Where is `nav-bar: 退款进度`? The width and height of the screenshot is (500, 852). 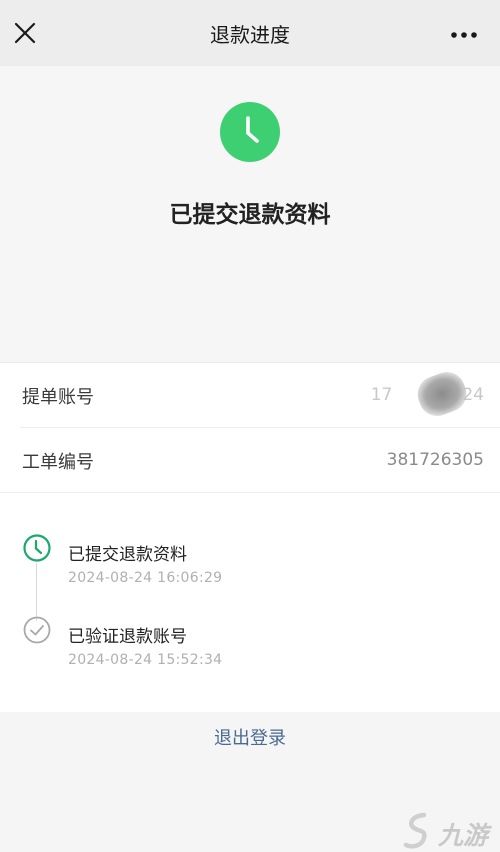
nav-bar: 退款进度 is located at coordinates (250, 33).